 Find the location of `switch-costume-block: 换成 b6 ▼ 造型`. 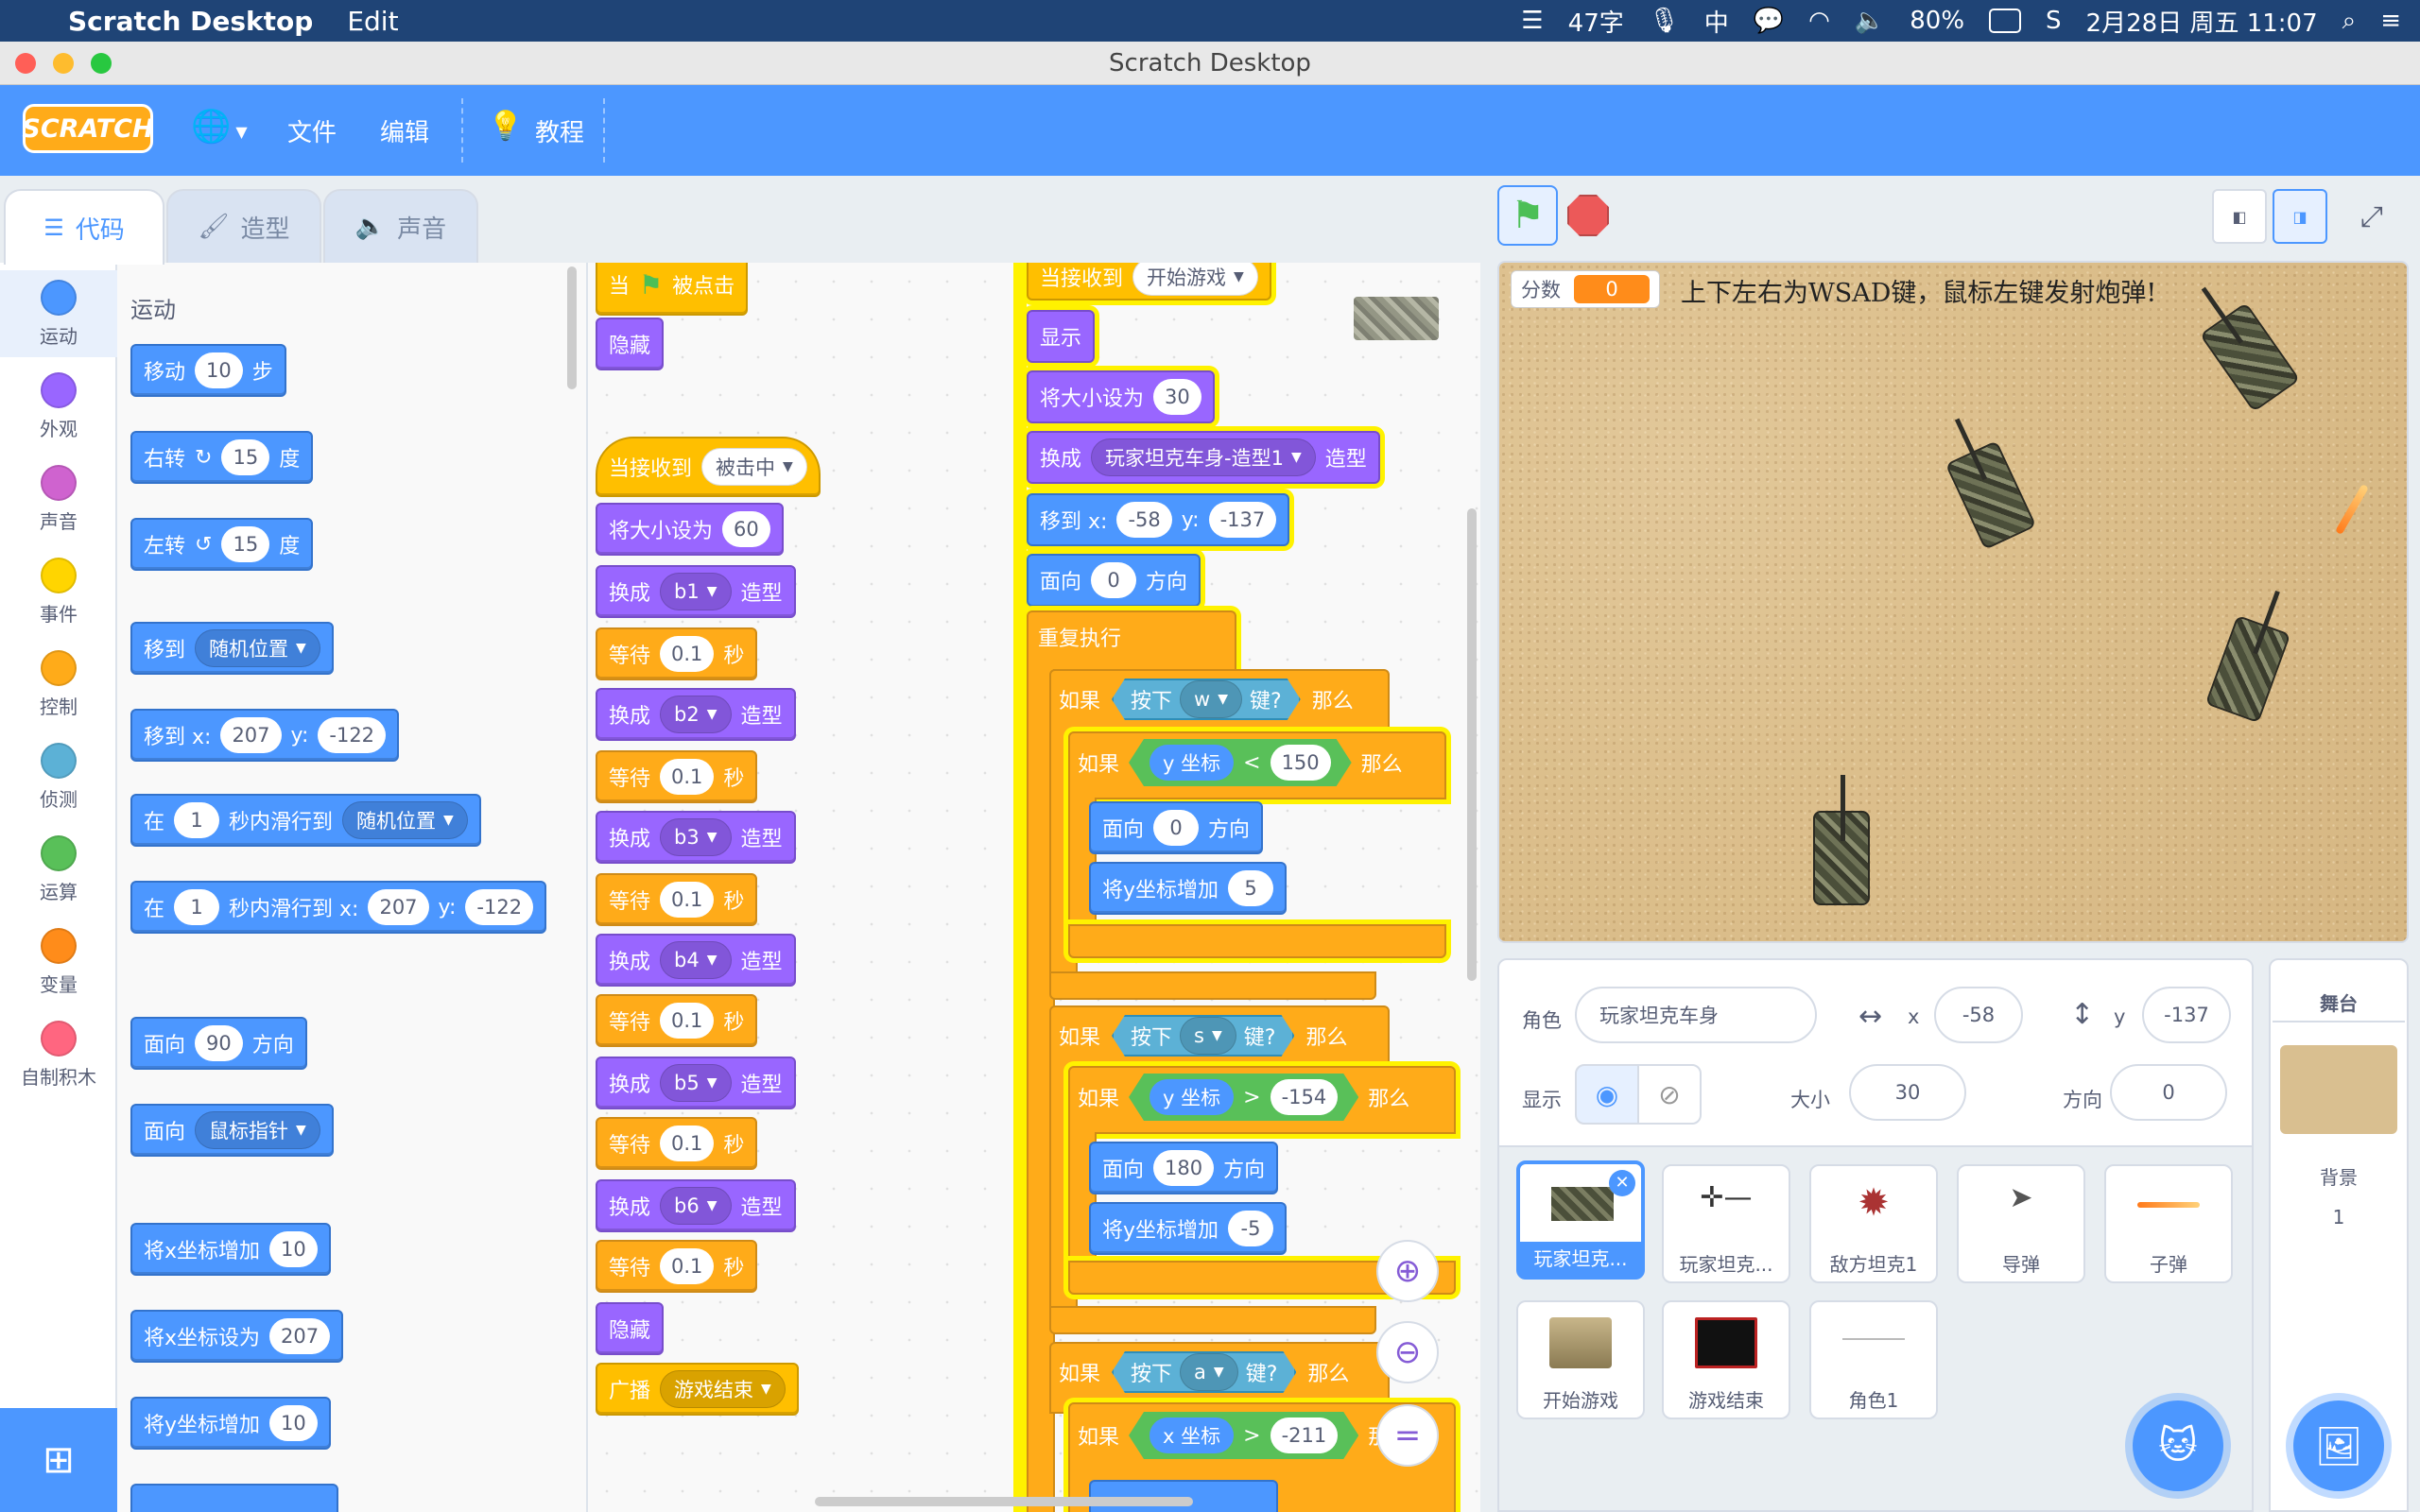

switch-costume-block: 换成 b6 ▼ 造型 is located at coordinates (696, 1205).